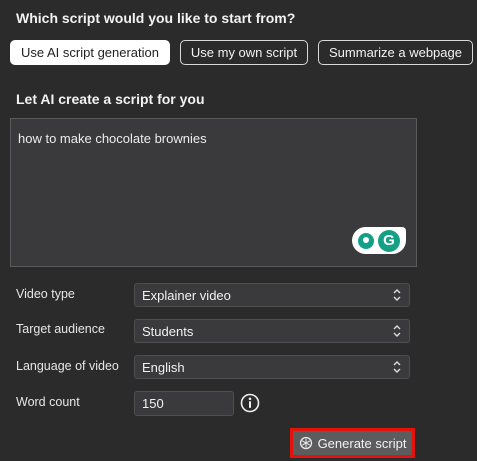 This screenshot has height=461, width=477. Describe the element at coordinates (305, 443) in the screenshot. I see `openai-icon` at that location.